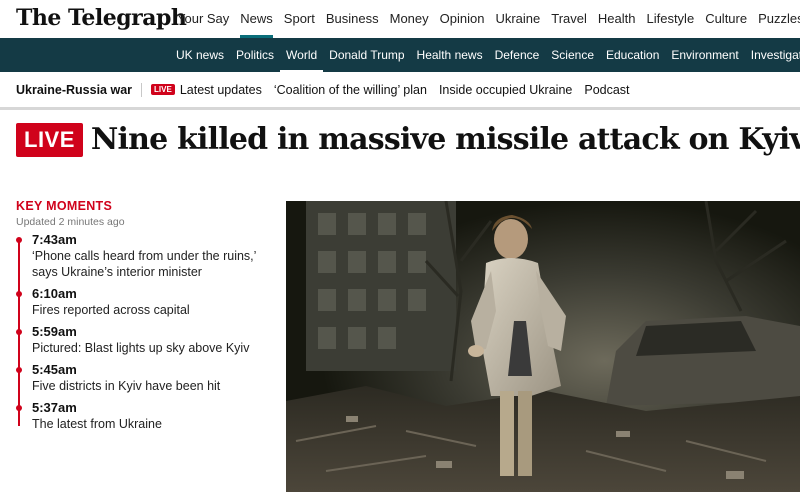 The image size is (800, 492). Describe the element at coordinates (79, 89) in the screenshot. I see `topic-title: Ukraine-Russia war` at that location.